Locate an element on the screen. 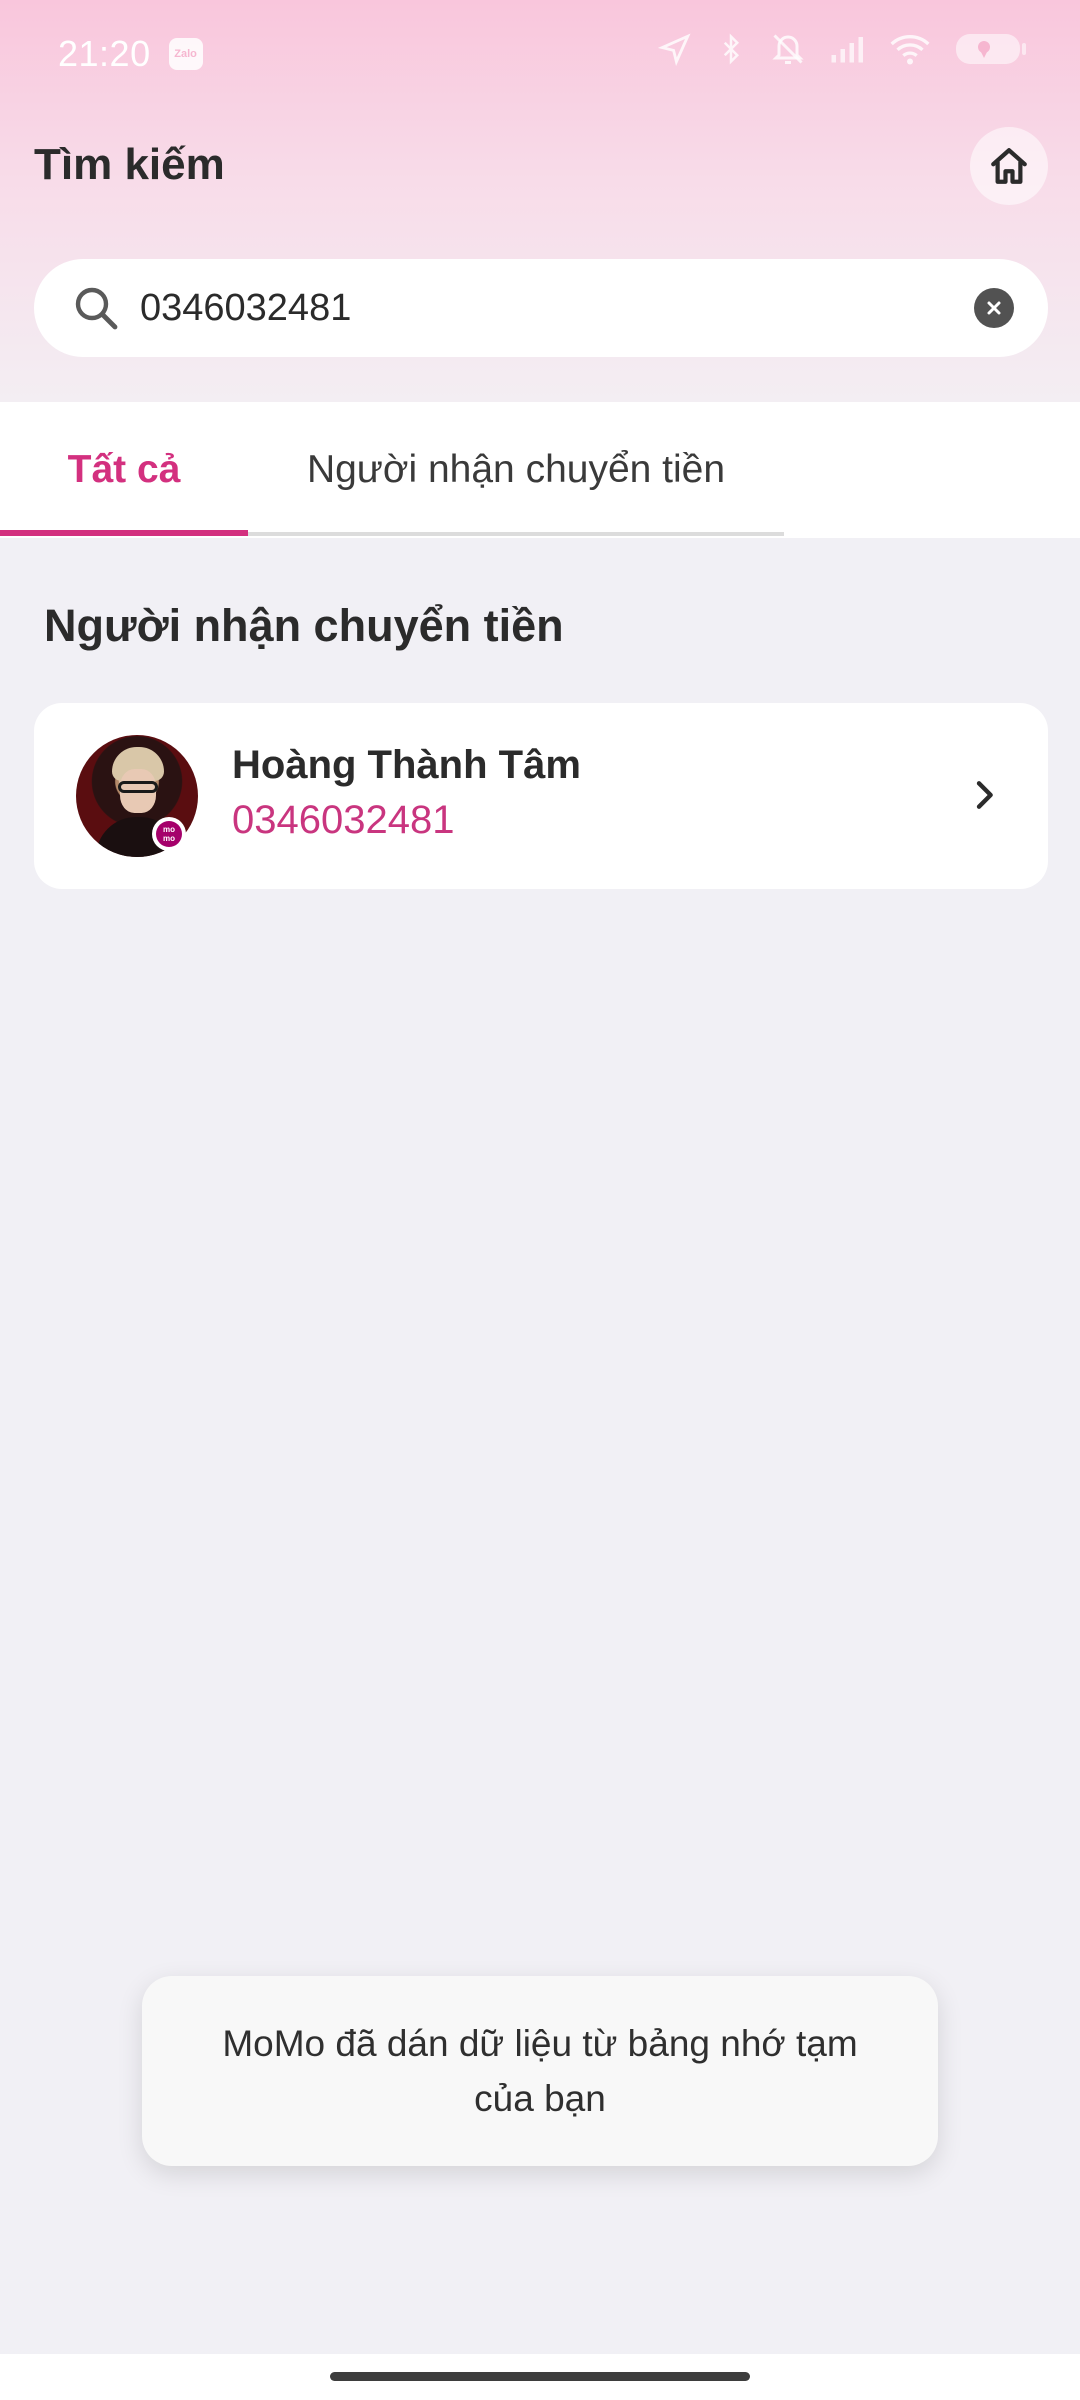 This screenshot has width=1080, height=2400. zalo-notification-icon: Zalo is located at coordinates (185, 54).